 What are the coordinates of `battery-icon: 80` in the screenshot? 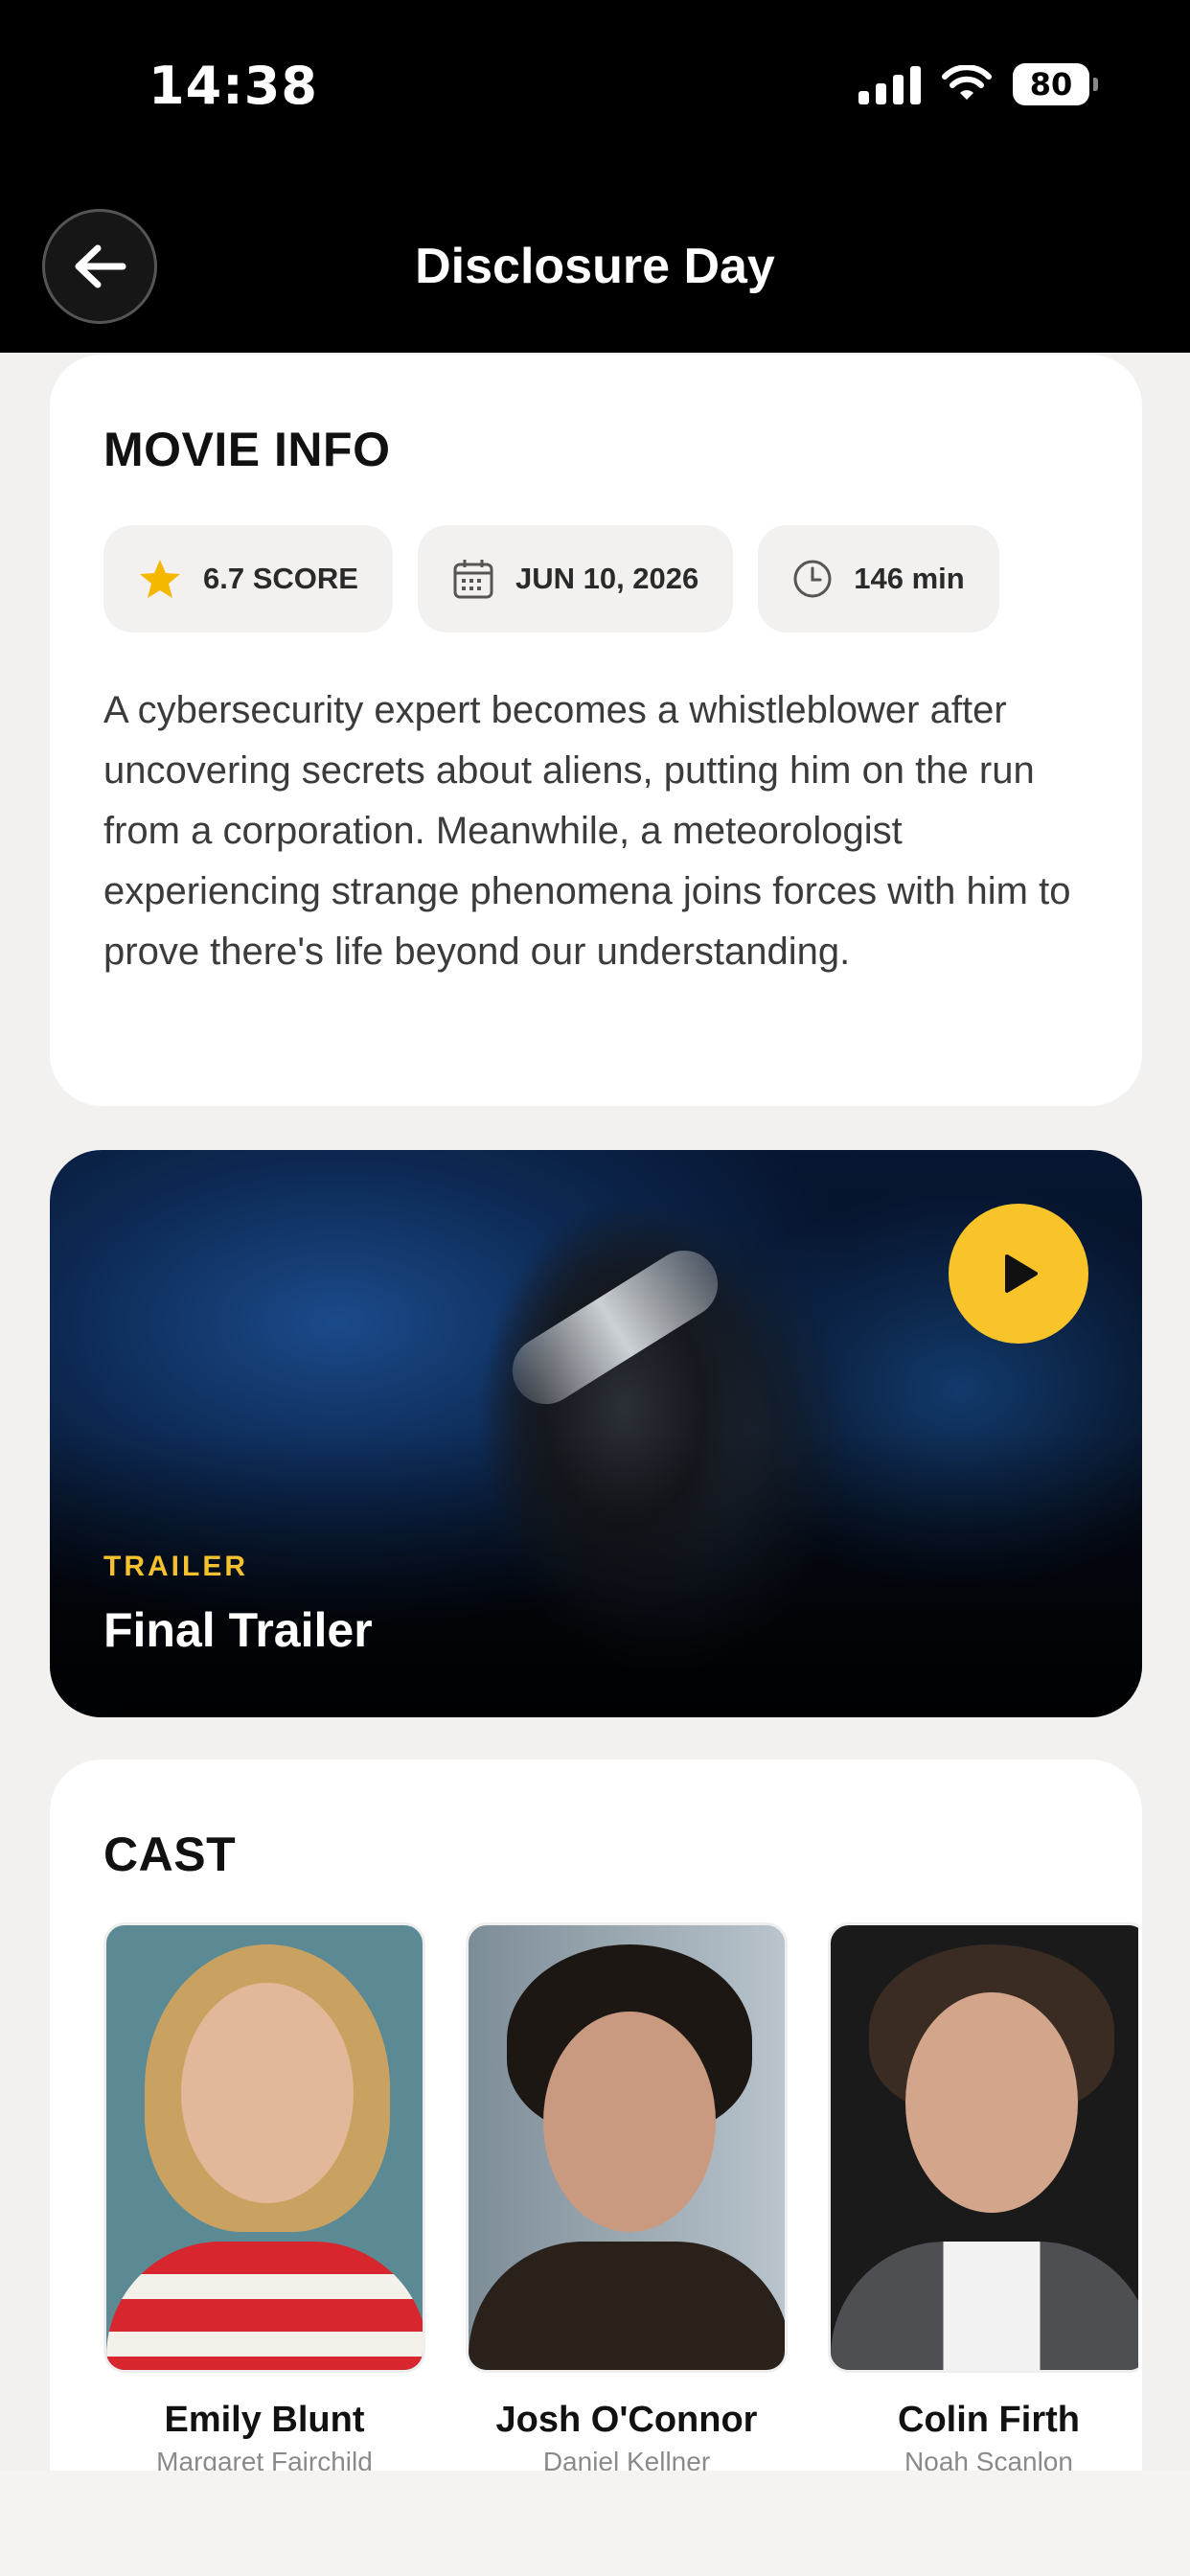 It's located at (1056, 84).